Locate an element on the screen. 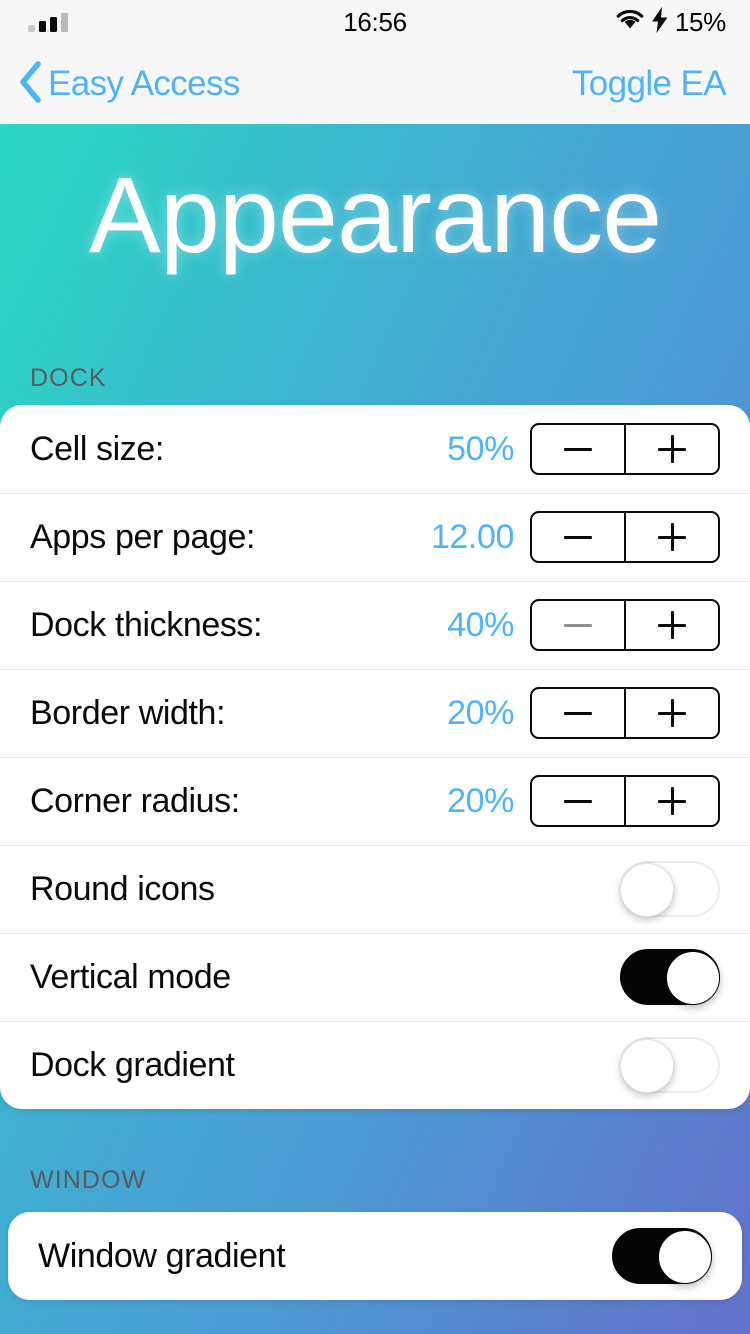 The width and height of the screenshot is (750, 1334). toggle-window-gradient is located at coordinates (662, 1256).